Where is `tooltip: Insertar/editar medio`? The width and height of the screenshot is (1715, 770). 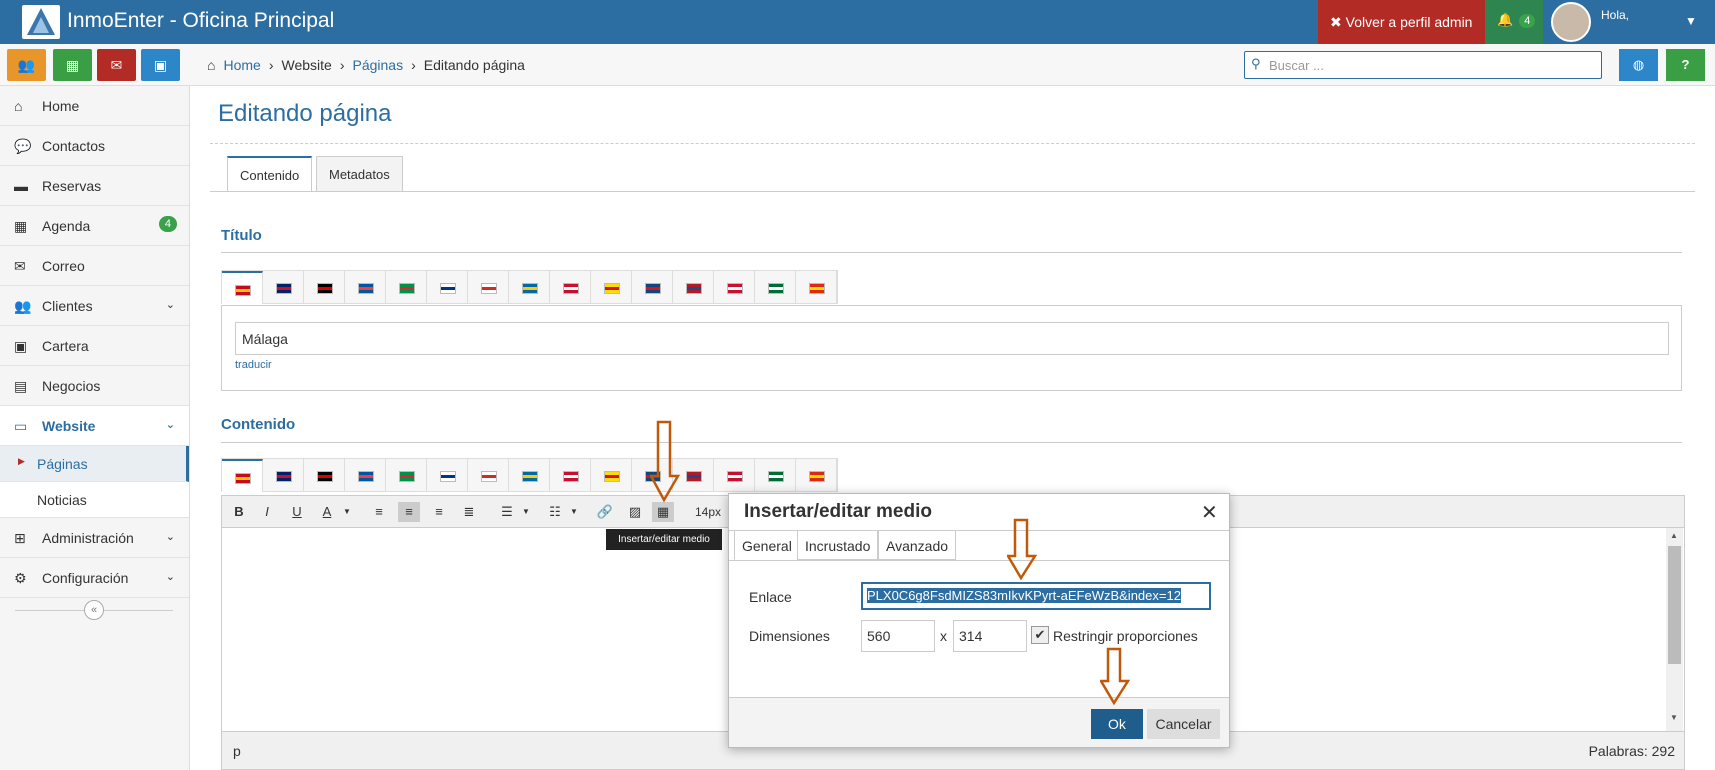
tooltip: Insertar/editar medio is located at coordinates (664, 539).